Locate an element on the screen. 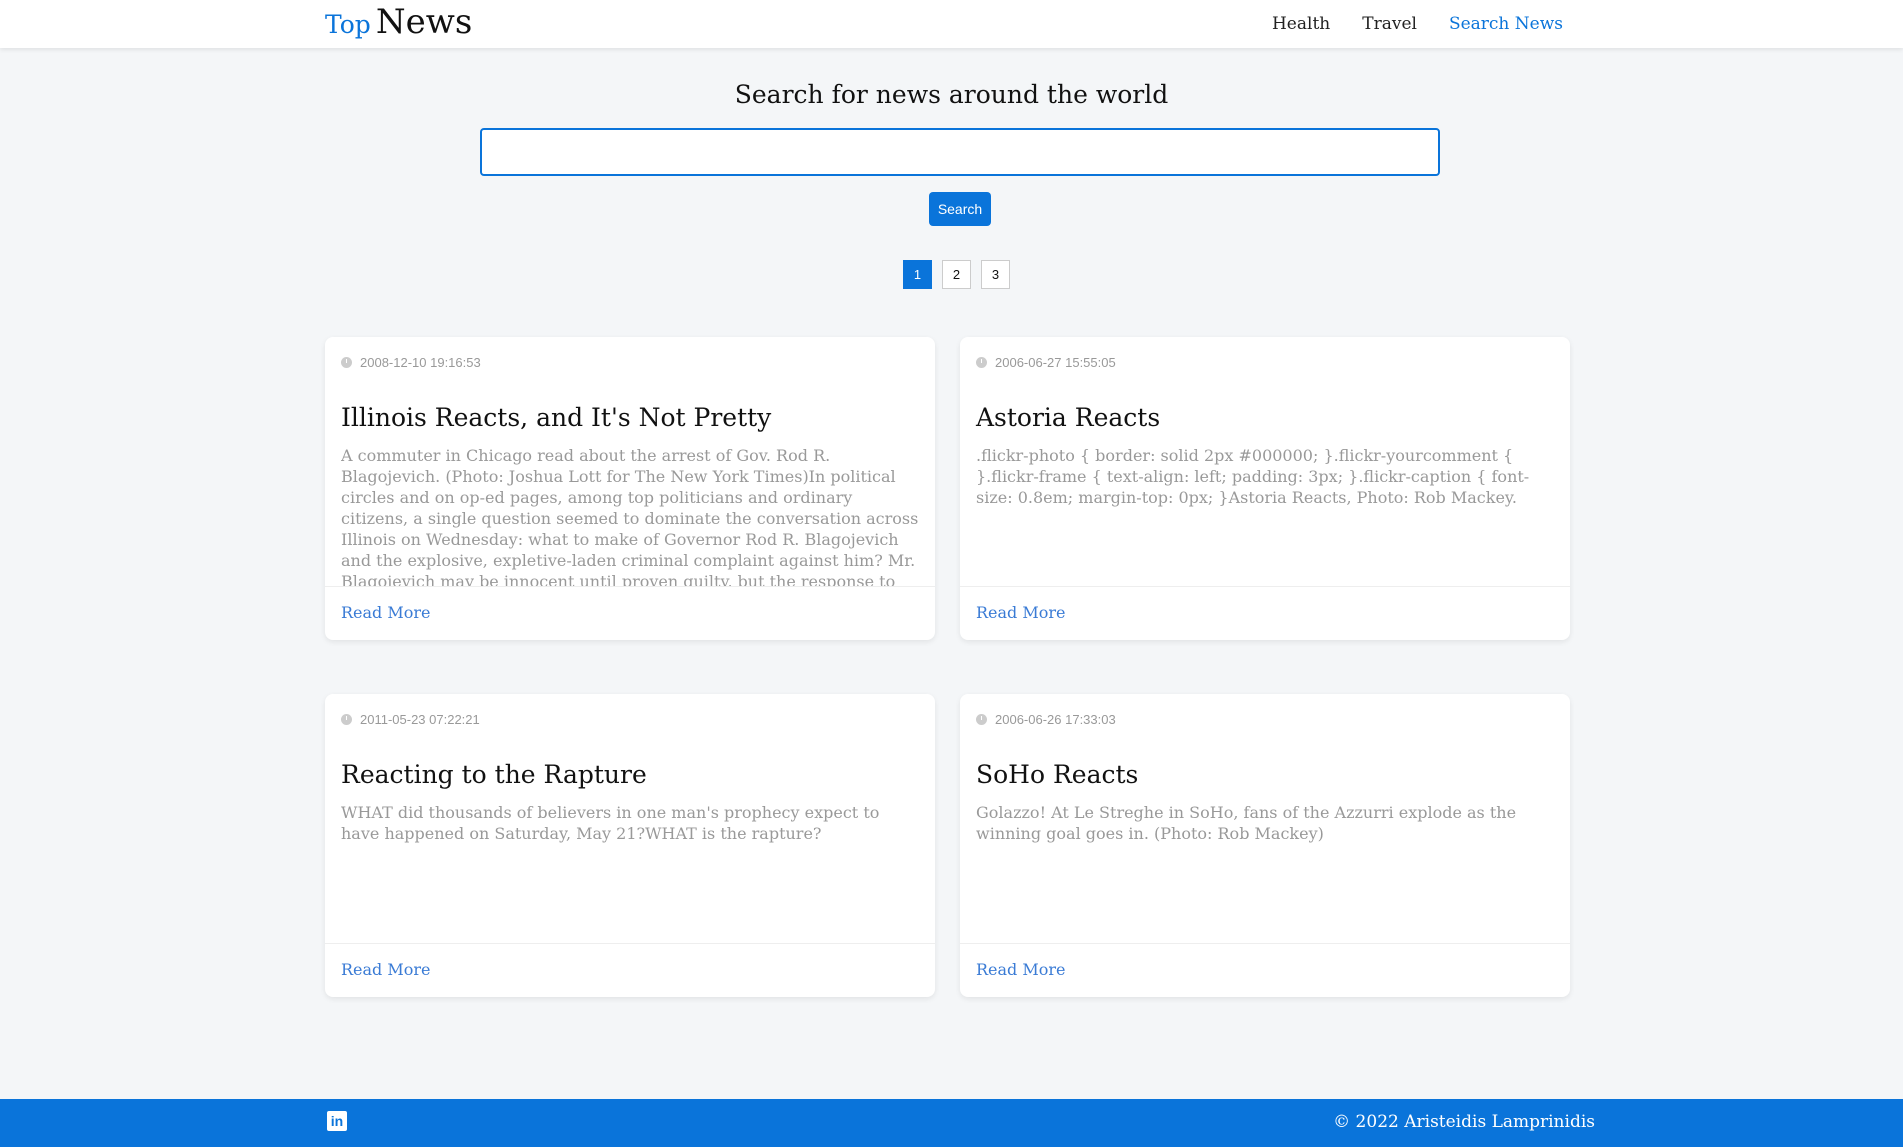 The height and width of the screenshot is (1147, 1903). linkedin-icon-glyph: in is located at coordinates (337, 1121).